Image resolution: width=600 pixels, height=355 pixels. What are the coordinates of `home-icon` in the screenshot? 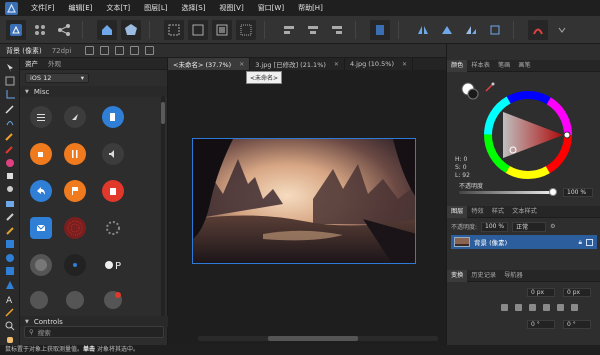 It's located at (107, 29).